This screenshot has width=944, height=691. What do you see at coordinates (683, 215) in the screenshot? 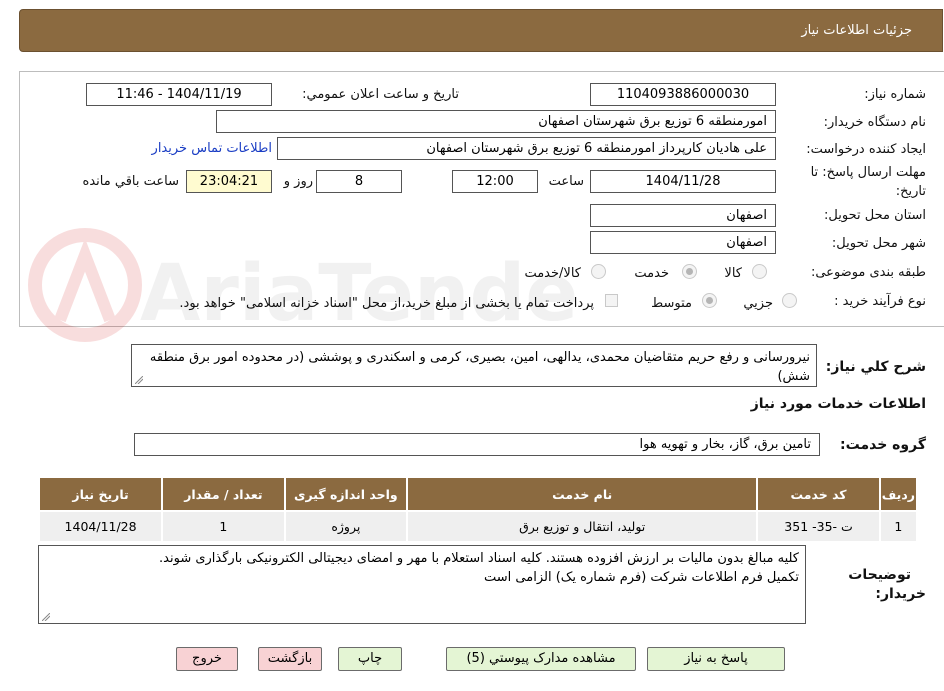
I see `province-field: اصفهان` at bounding box center [683, 215].